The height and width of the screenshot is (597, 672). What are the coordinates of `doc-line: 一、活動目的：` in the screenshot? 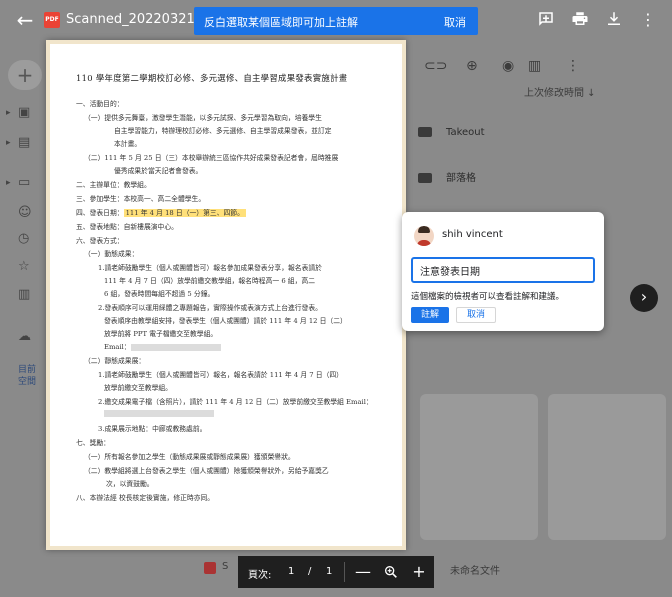 It's located at (100, 104).